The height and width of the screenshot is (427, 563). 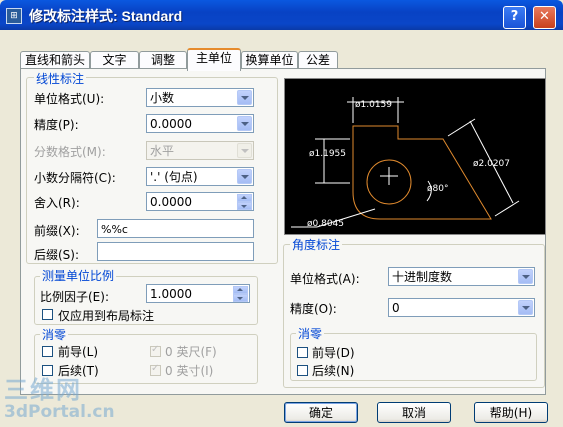 What do you see at coordinates (43, 390) in the screenshot?
I see `watermark-logo-text: 三维网` at bounding box center [43, 390].